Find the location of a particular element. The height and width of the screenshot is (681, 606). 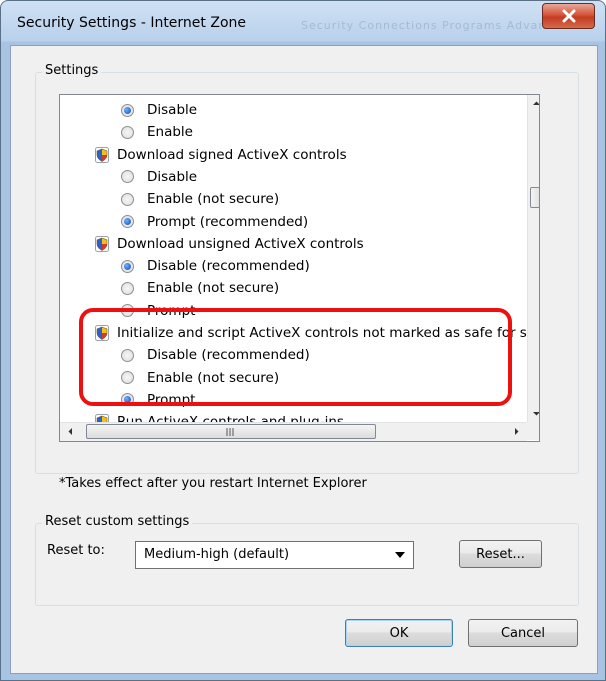

radio-option: Prompt (recommended) is located at coordinates (214, 222).